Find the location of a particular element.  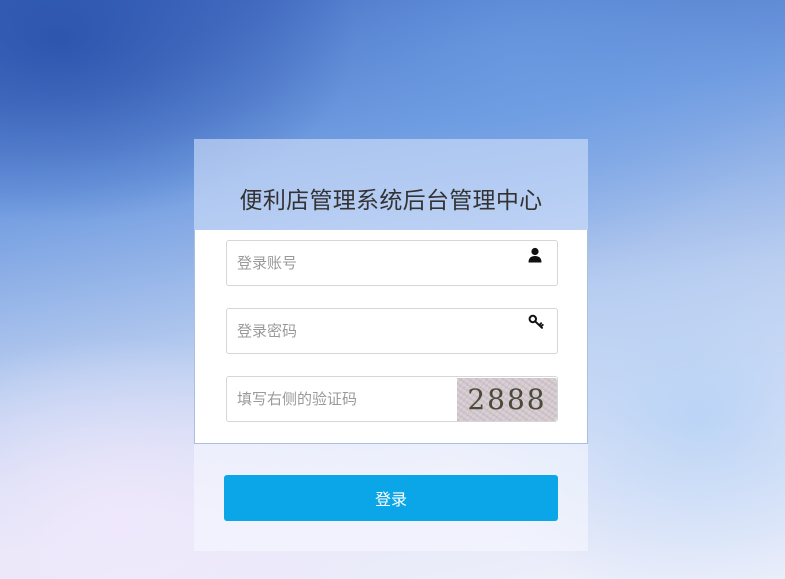

captcha-field: 2888 is located at coordinates (392, 399).